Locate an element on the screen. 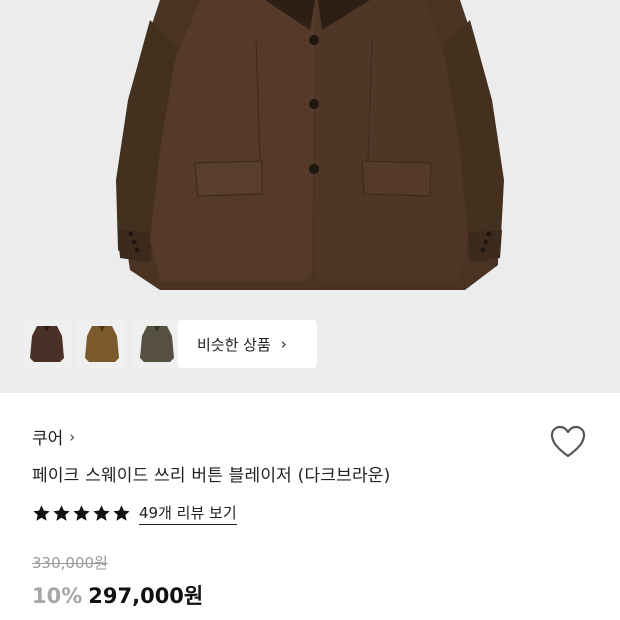  rating-stars is located at coordinates (81, 513).